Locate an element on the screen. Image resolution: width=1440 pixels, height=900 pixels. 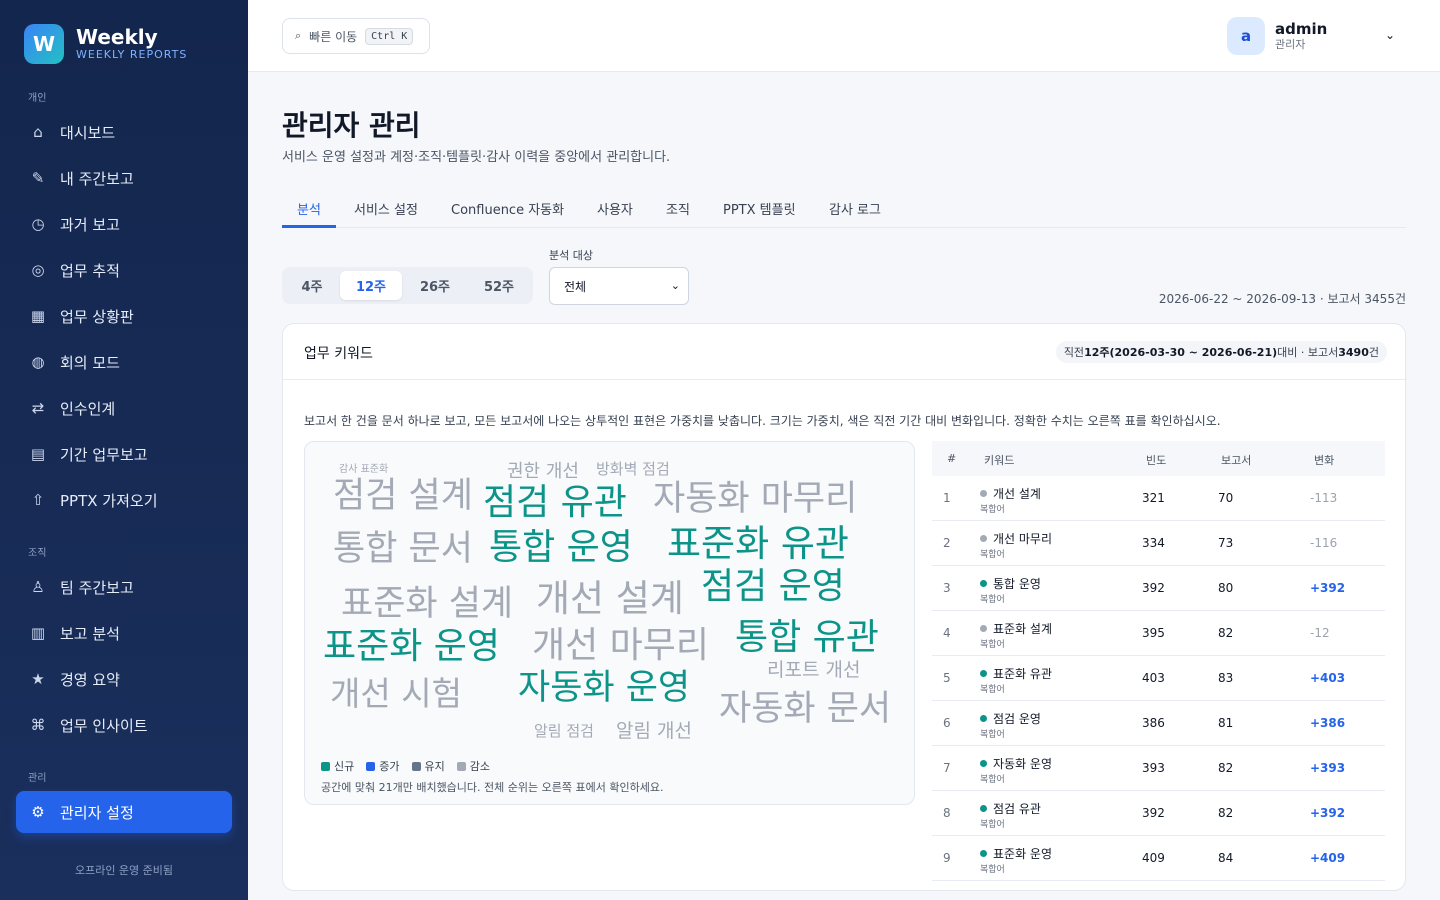
period-26w: 26주 is located at coordinates (435, 285).